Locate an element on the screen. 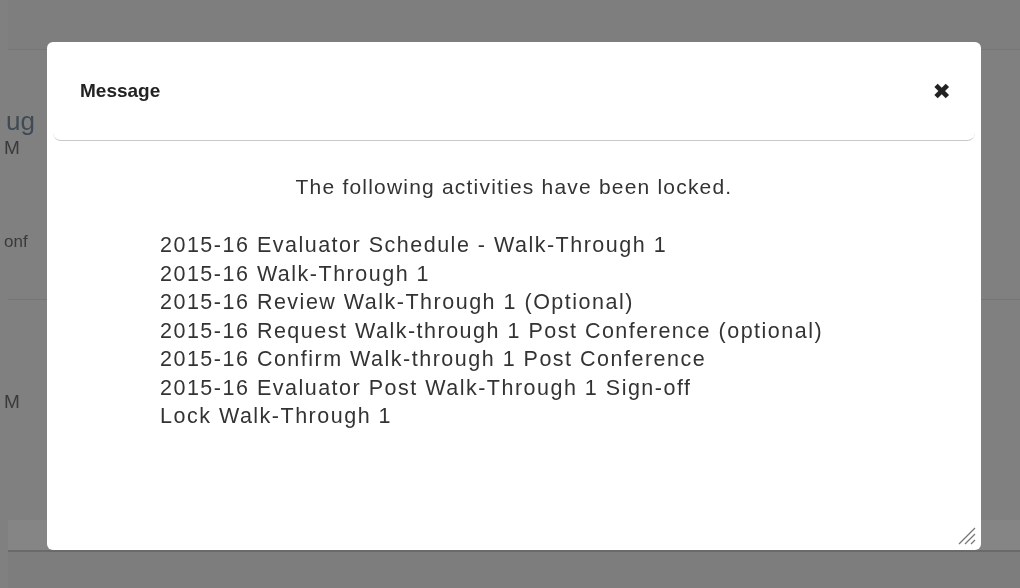 The width and height of the screenshot is (1020, 588). activity-item: 2015-16 Walk-Through 1 is located at coordinates (295, 274).